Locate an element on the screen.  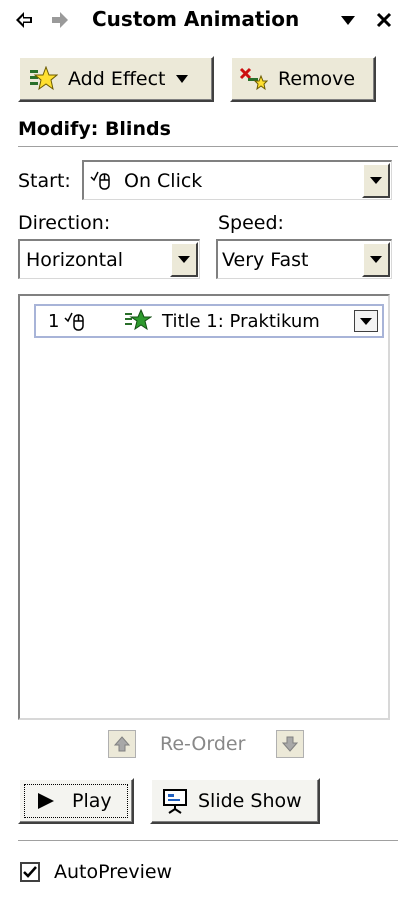
add-effect-button: Add Effect is located at coordinates (116, 79).